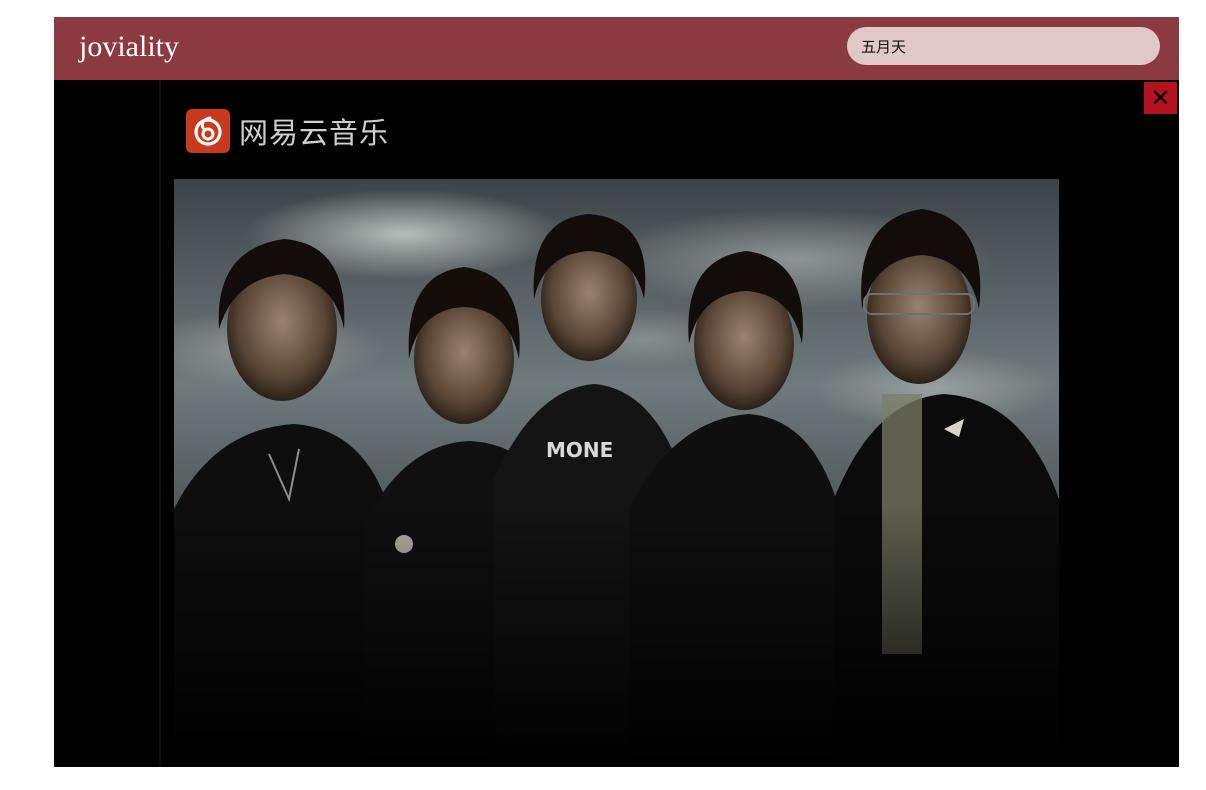 The width and height of the screenshot is (1206, 790). What do you see at coordinates (160, 423) in the screenshot?
I see `player-divider` at bounding box center [160, 423].